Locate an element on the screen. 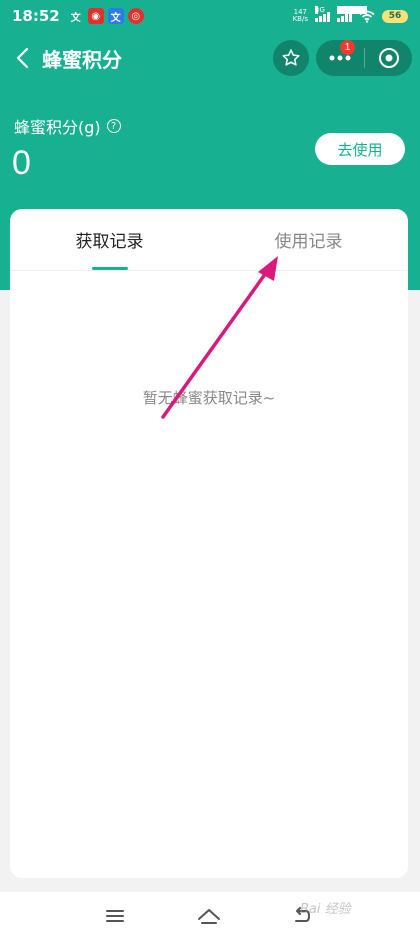 The image size is (420, 940). home-icon is located at coordinates (209, 916).